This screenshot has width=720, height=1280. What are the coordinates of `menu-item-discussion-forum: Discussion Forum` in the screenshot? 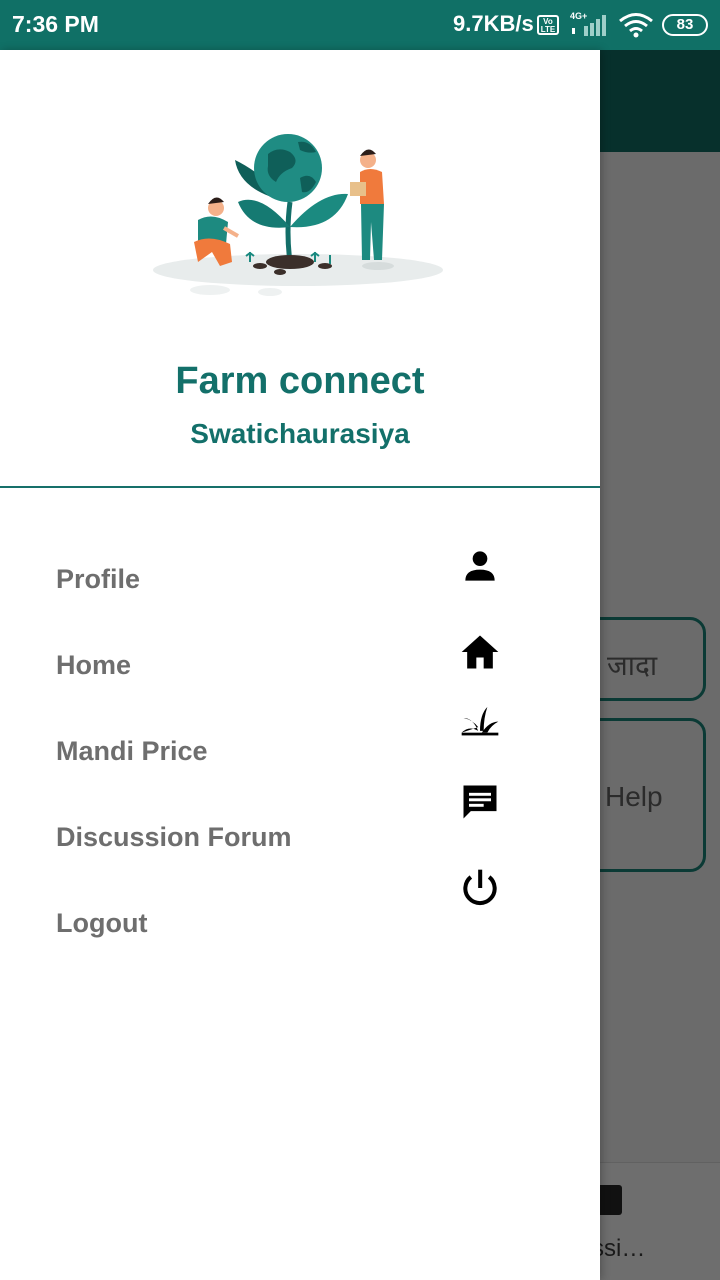 It's located at (300, 828).